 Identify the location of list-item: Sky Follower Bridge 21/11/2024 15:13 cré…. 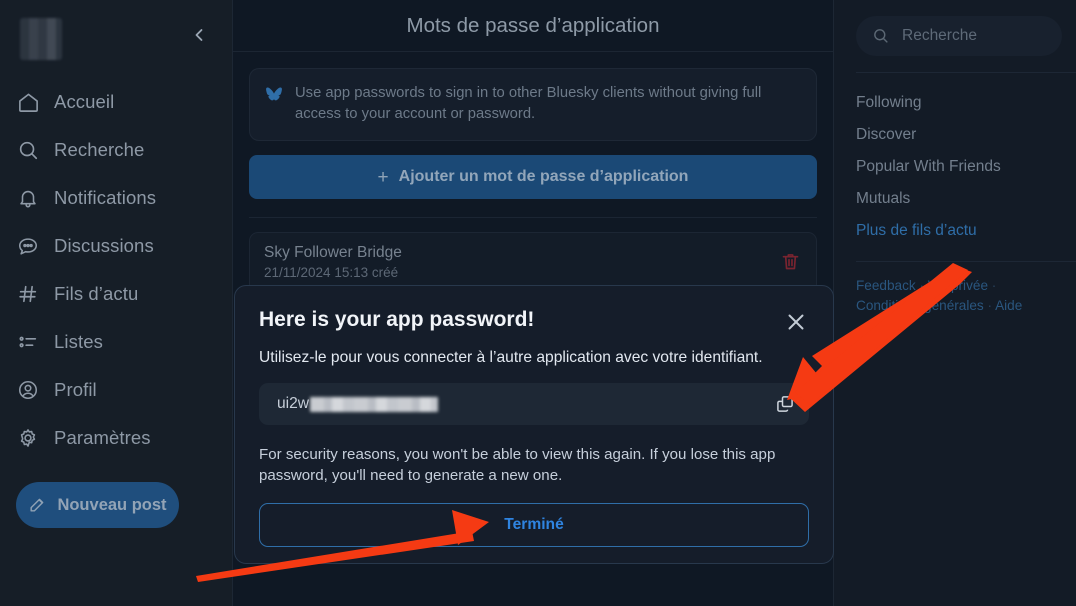
(533, 262).